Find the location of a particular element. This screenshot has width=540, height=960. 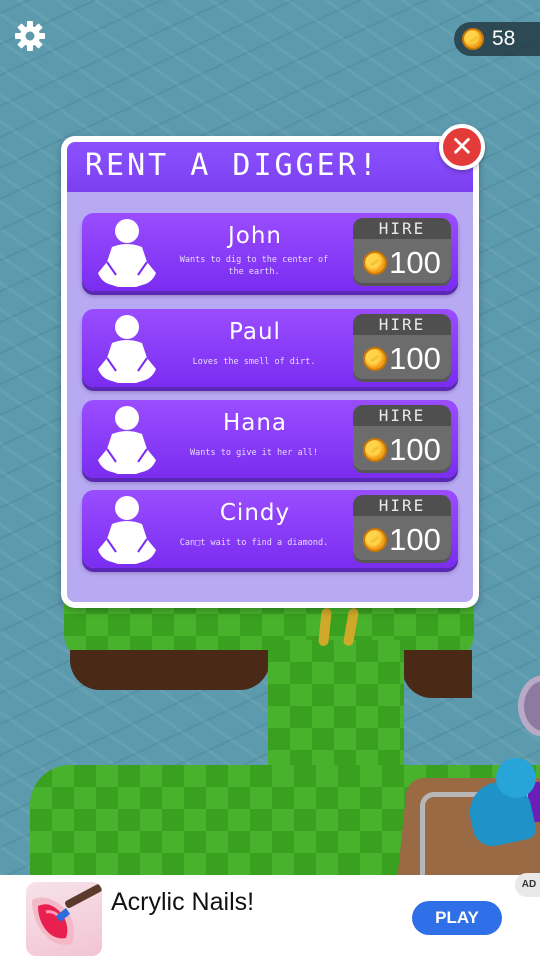

gear-icon is located at coordinates (30, 36).